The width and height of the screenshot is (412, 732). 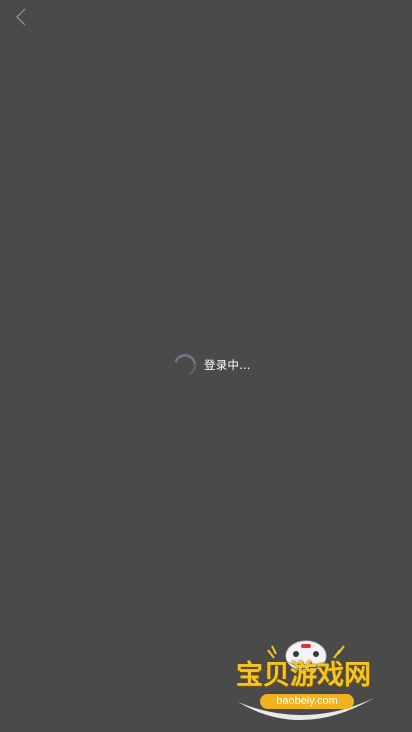 I want to click on site-watermark-logo: 宝贝游戏网 baobeiy.com, so click(x=307, y=682).